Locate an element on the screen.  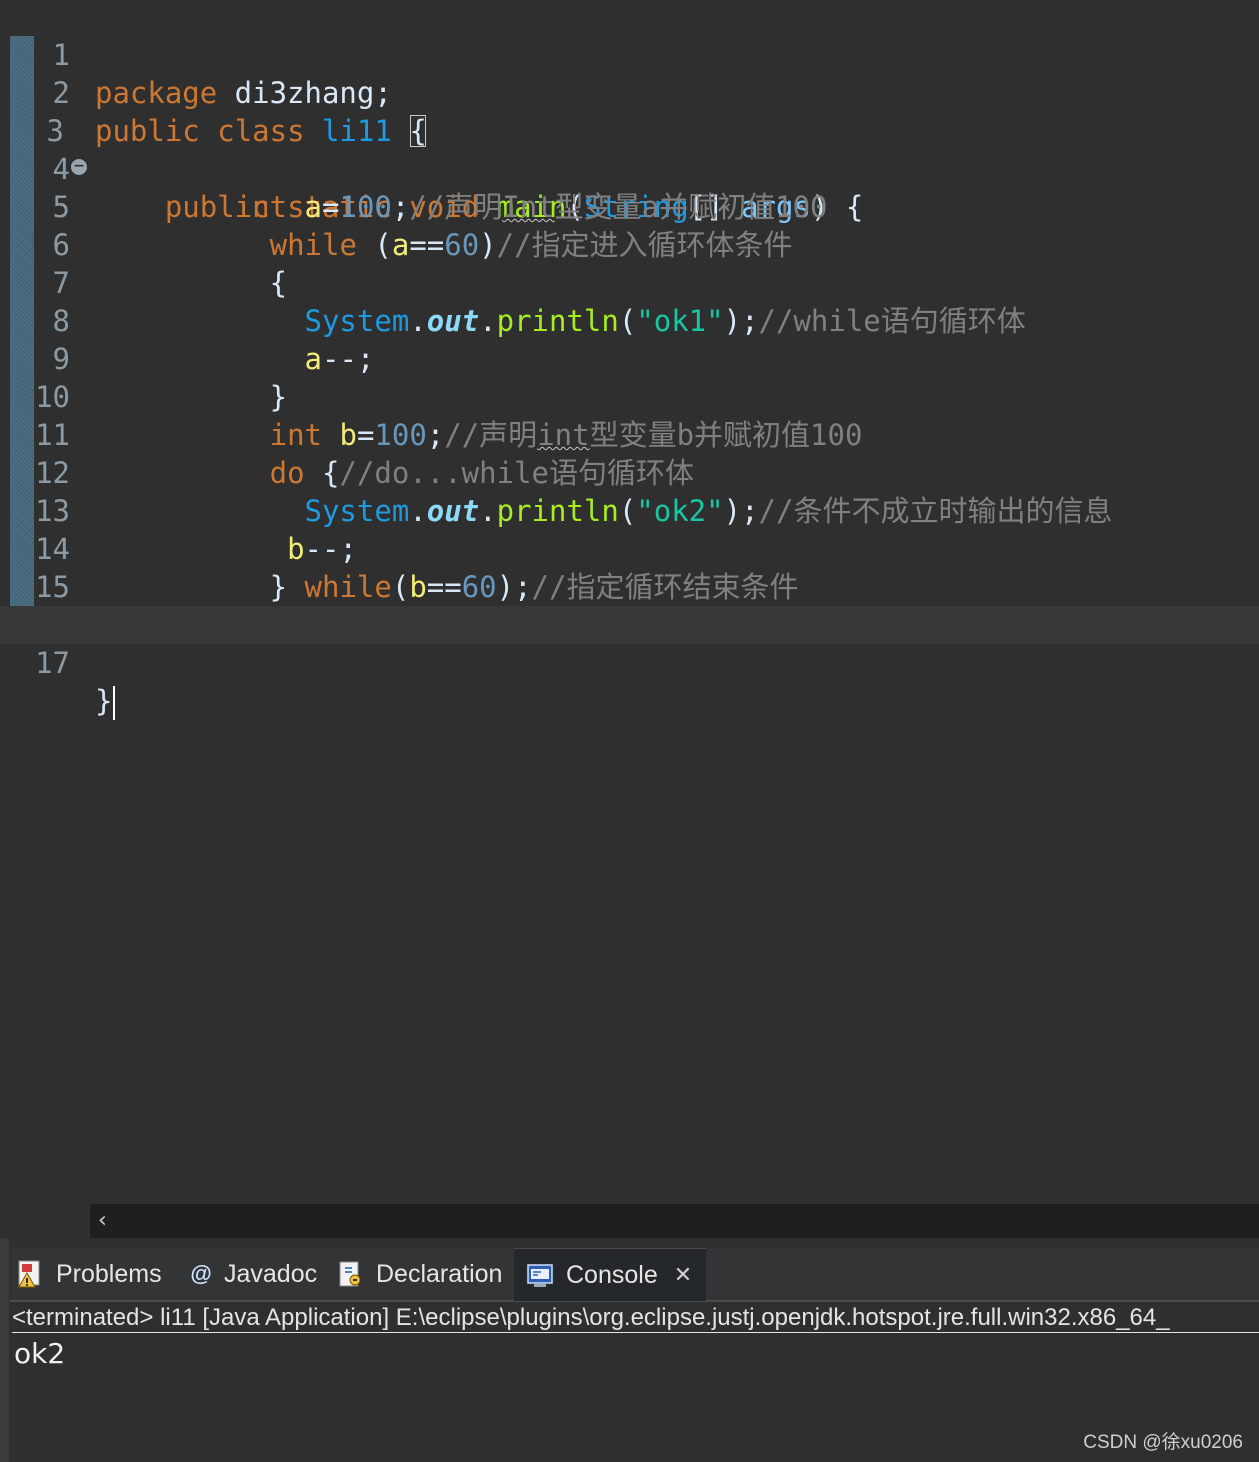
code-line-6: 6 { is located at coordinates (629, 244).